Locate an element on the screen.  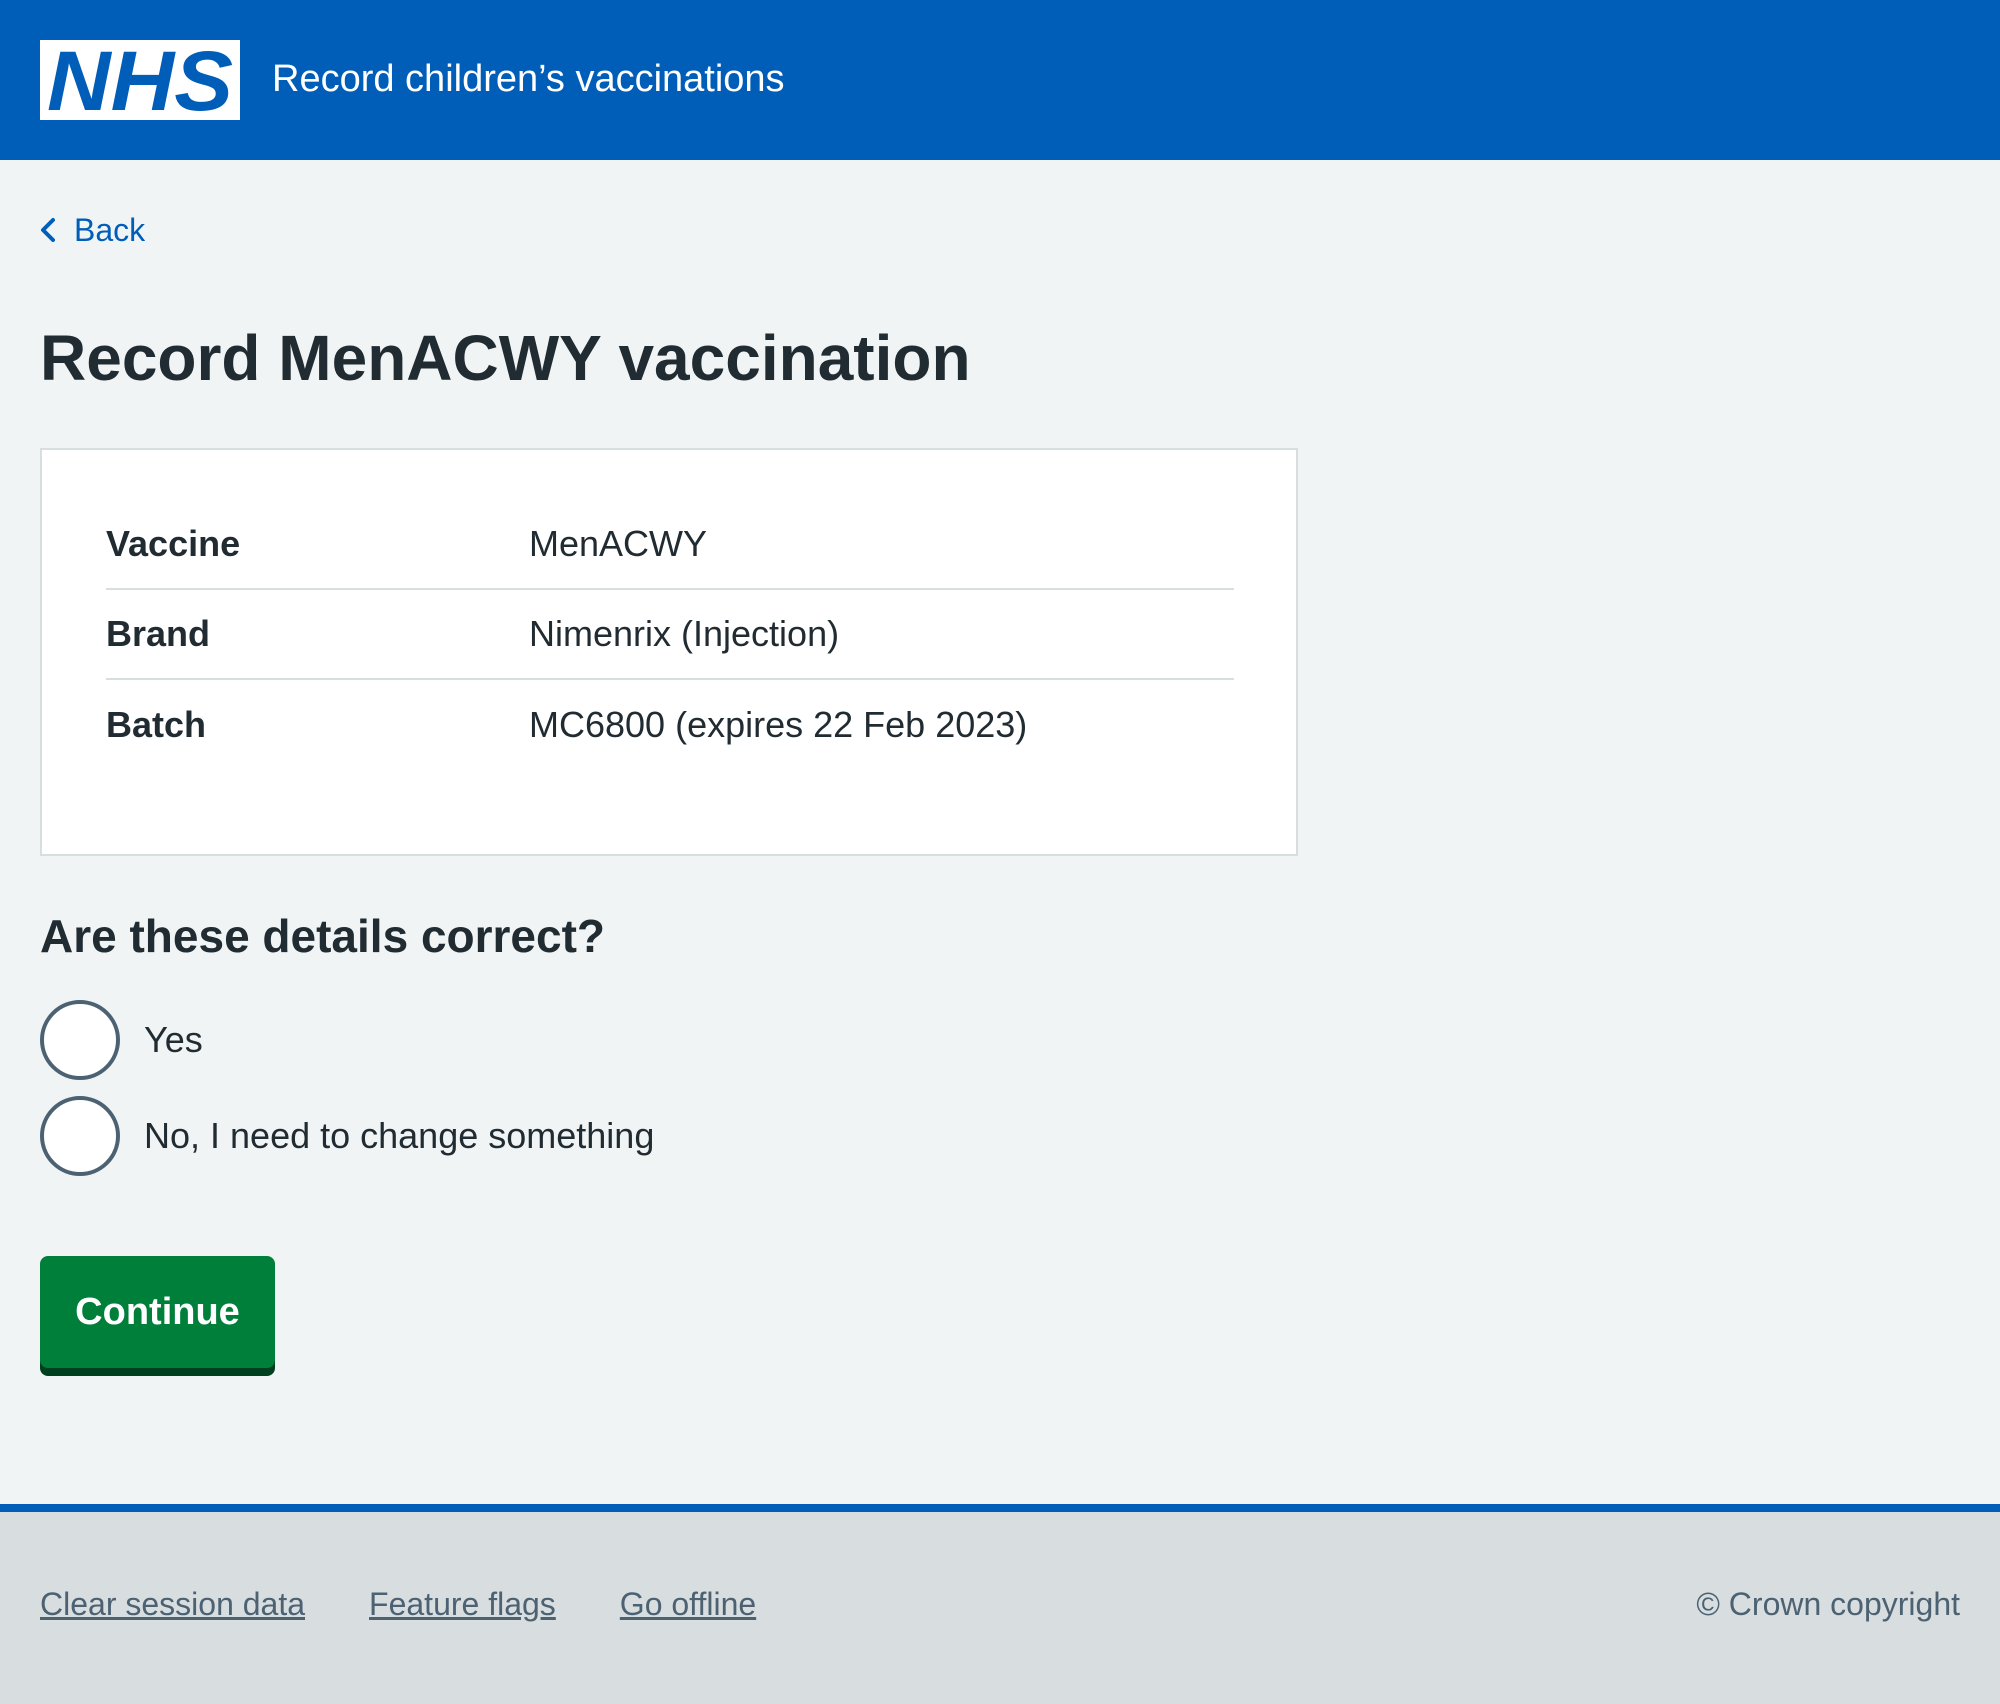
radio-no-change: No, I need to change something is located at coordinates (347, 1136).